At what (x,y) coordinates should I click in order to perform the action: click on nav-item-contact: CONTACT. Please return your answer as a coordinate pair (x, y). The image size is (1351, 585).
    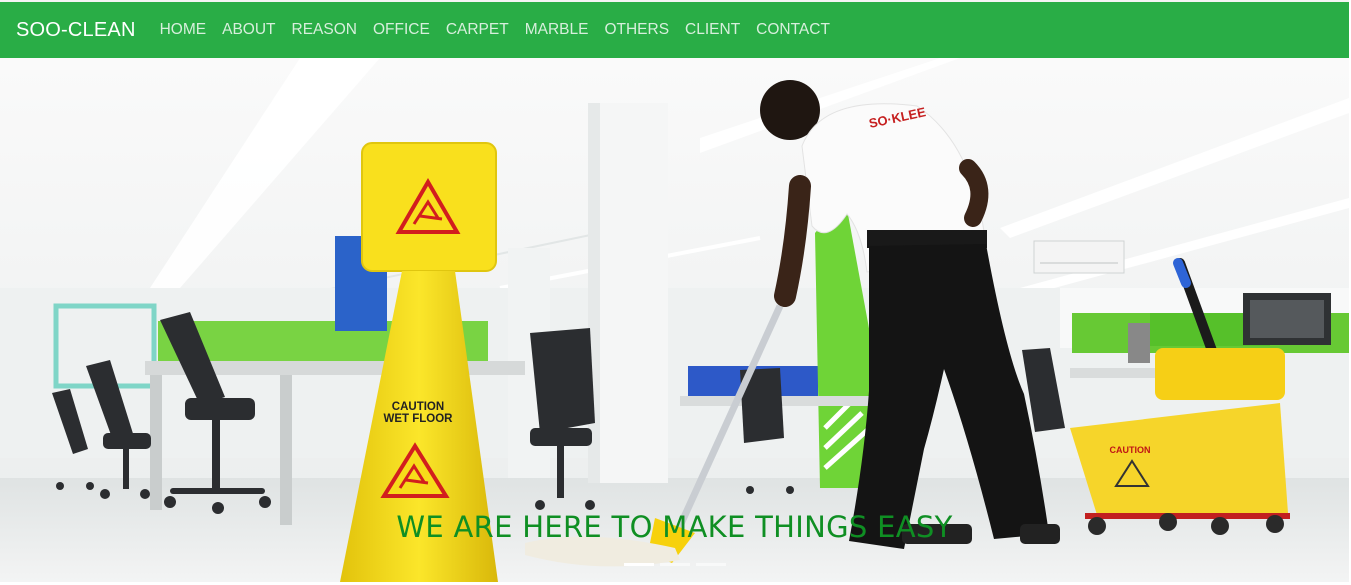
    Looking at the image, I should click on (793, 30).